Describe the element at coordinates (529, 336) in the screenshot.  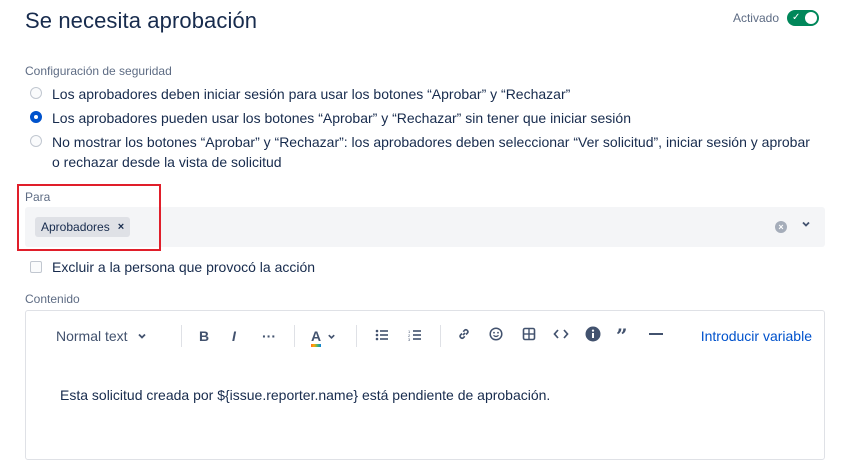
I see `table-icon` at that location.